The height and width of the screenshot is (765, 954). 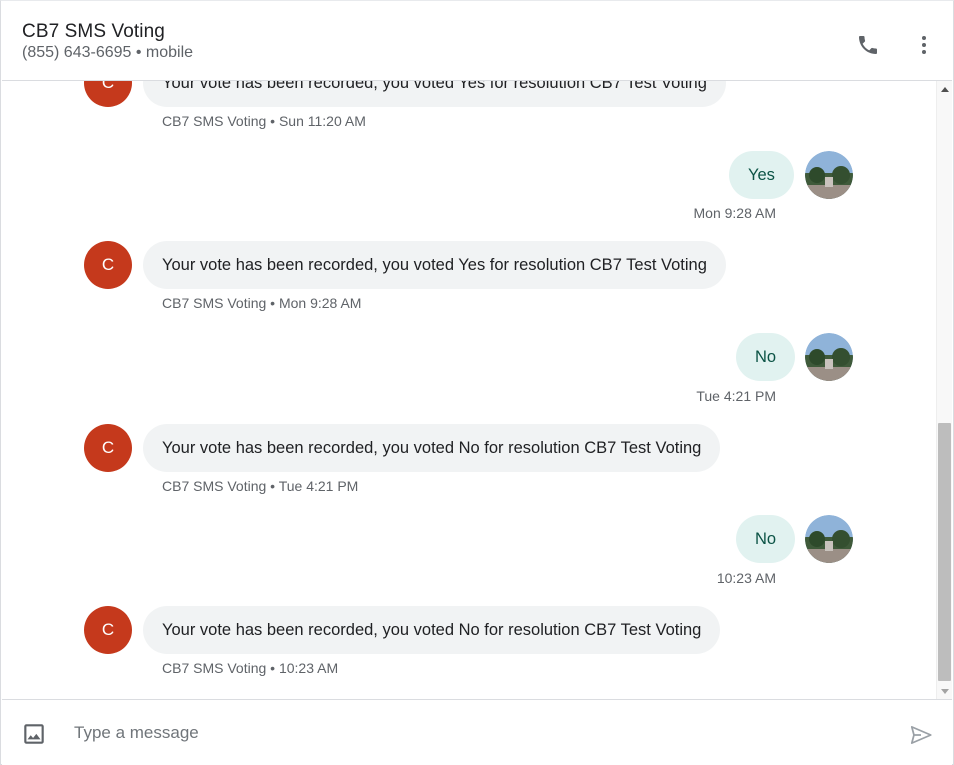 What do you see at coordinates (735, 213) in the screenshot?
I see `message-timestamp: Mon 9:28 AM` at bounding box center [735, 213].